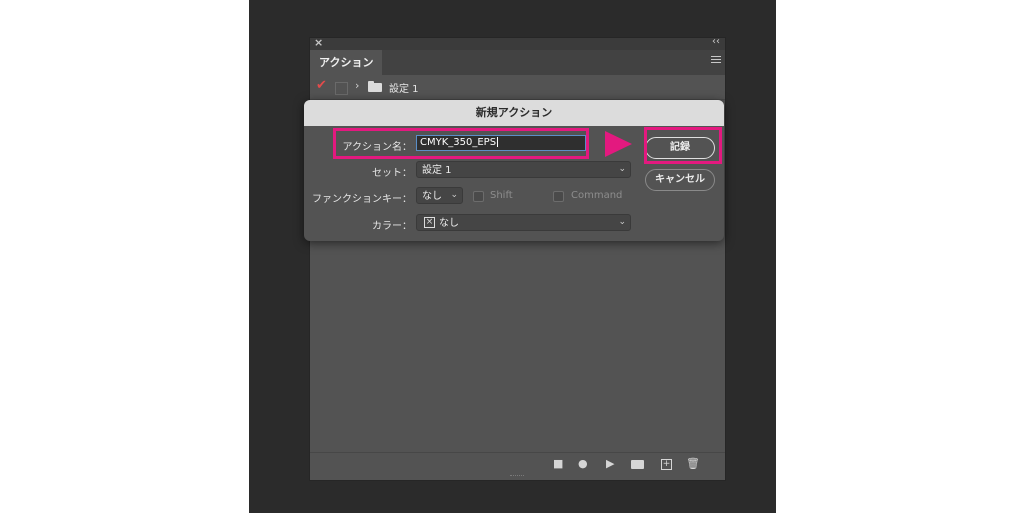 The height and width of the screenshot is (513, 1024). I want to click on function-key-label: ファンクションキー：, so click(362, 199).